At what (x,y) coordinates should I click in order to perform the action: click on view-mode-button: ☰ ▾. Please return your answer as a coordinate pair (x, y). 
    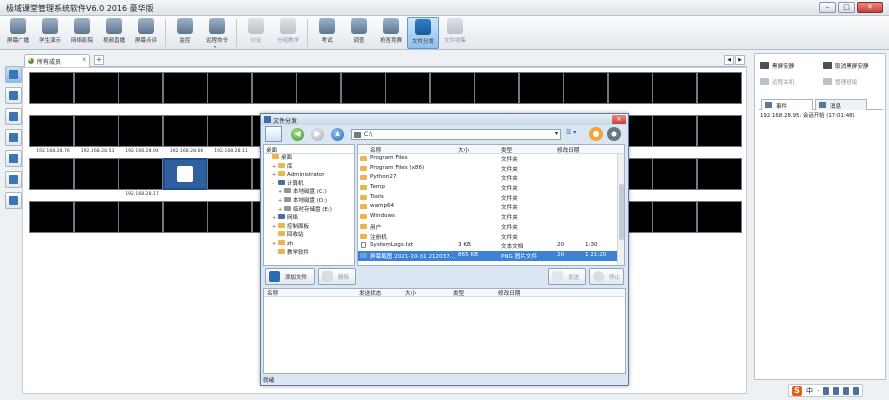
    Looking at the image, I should click on (576, 134).